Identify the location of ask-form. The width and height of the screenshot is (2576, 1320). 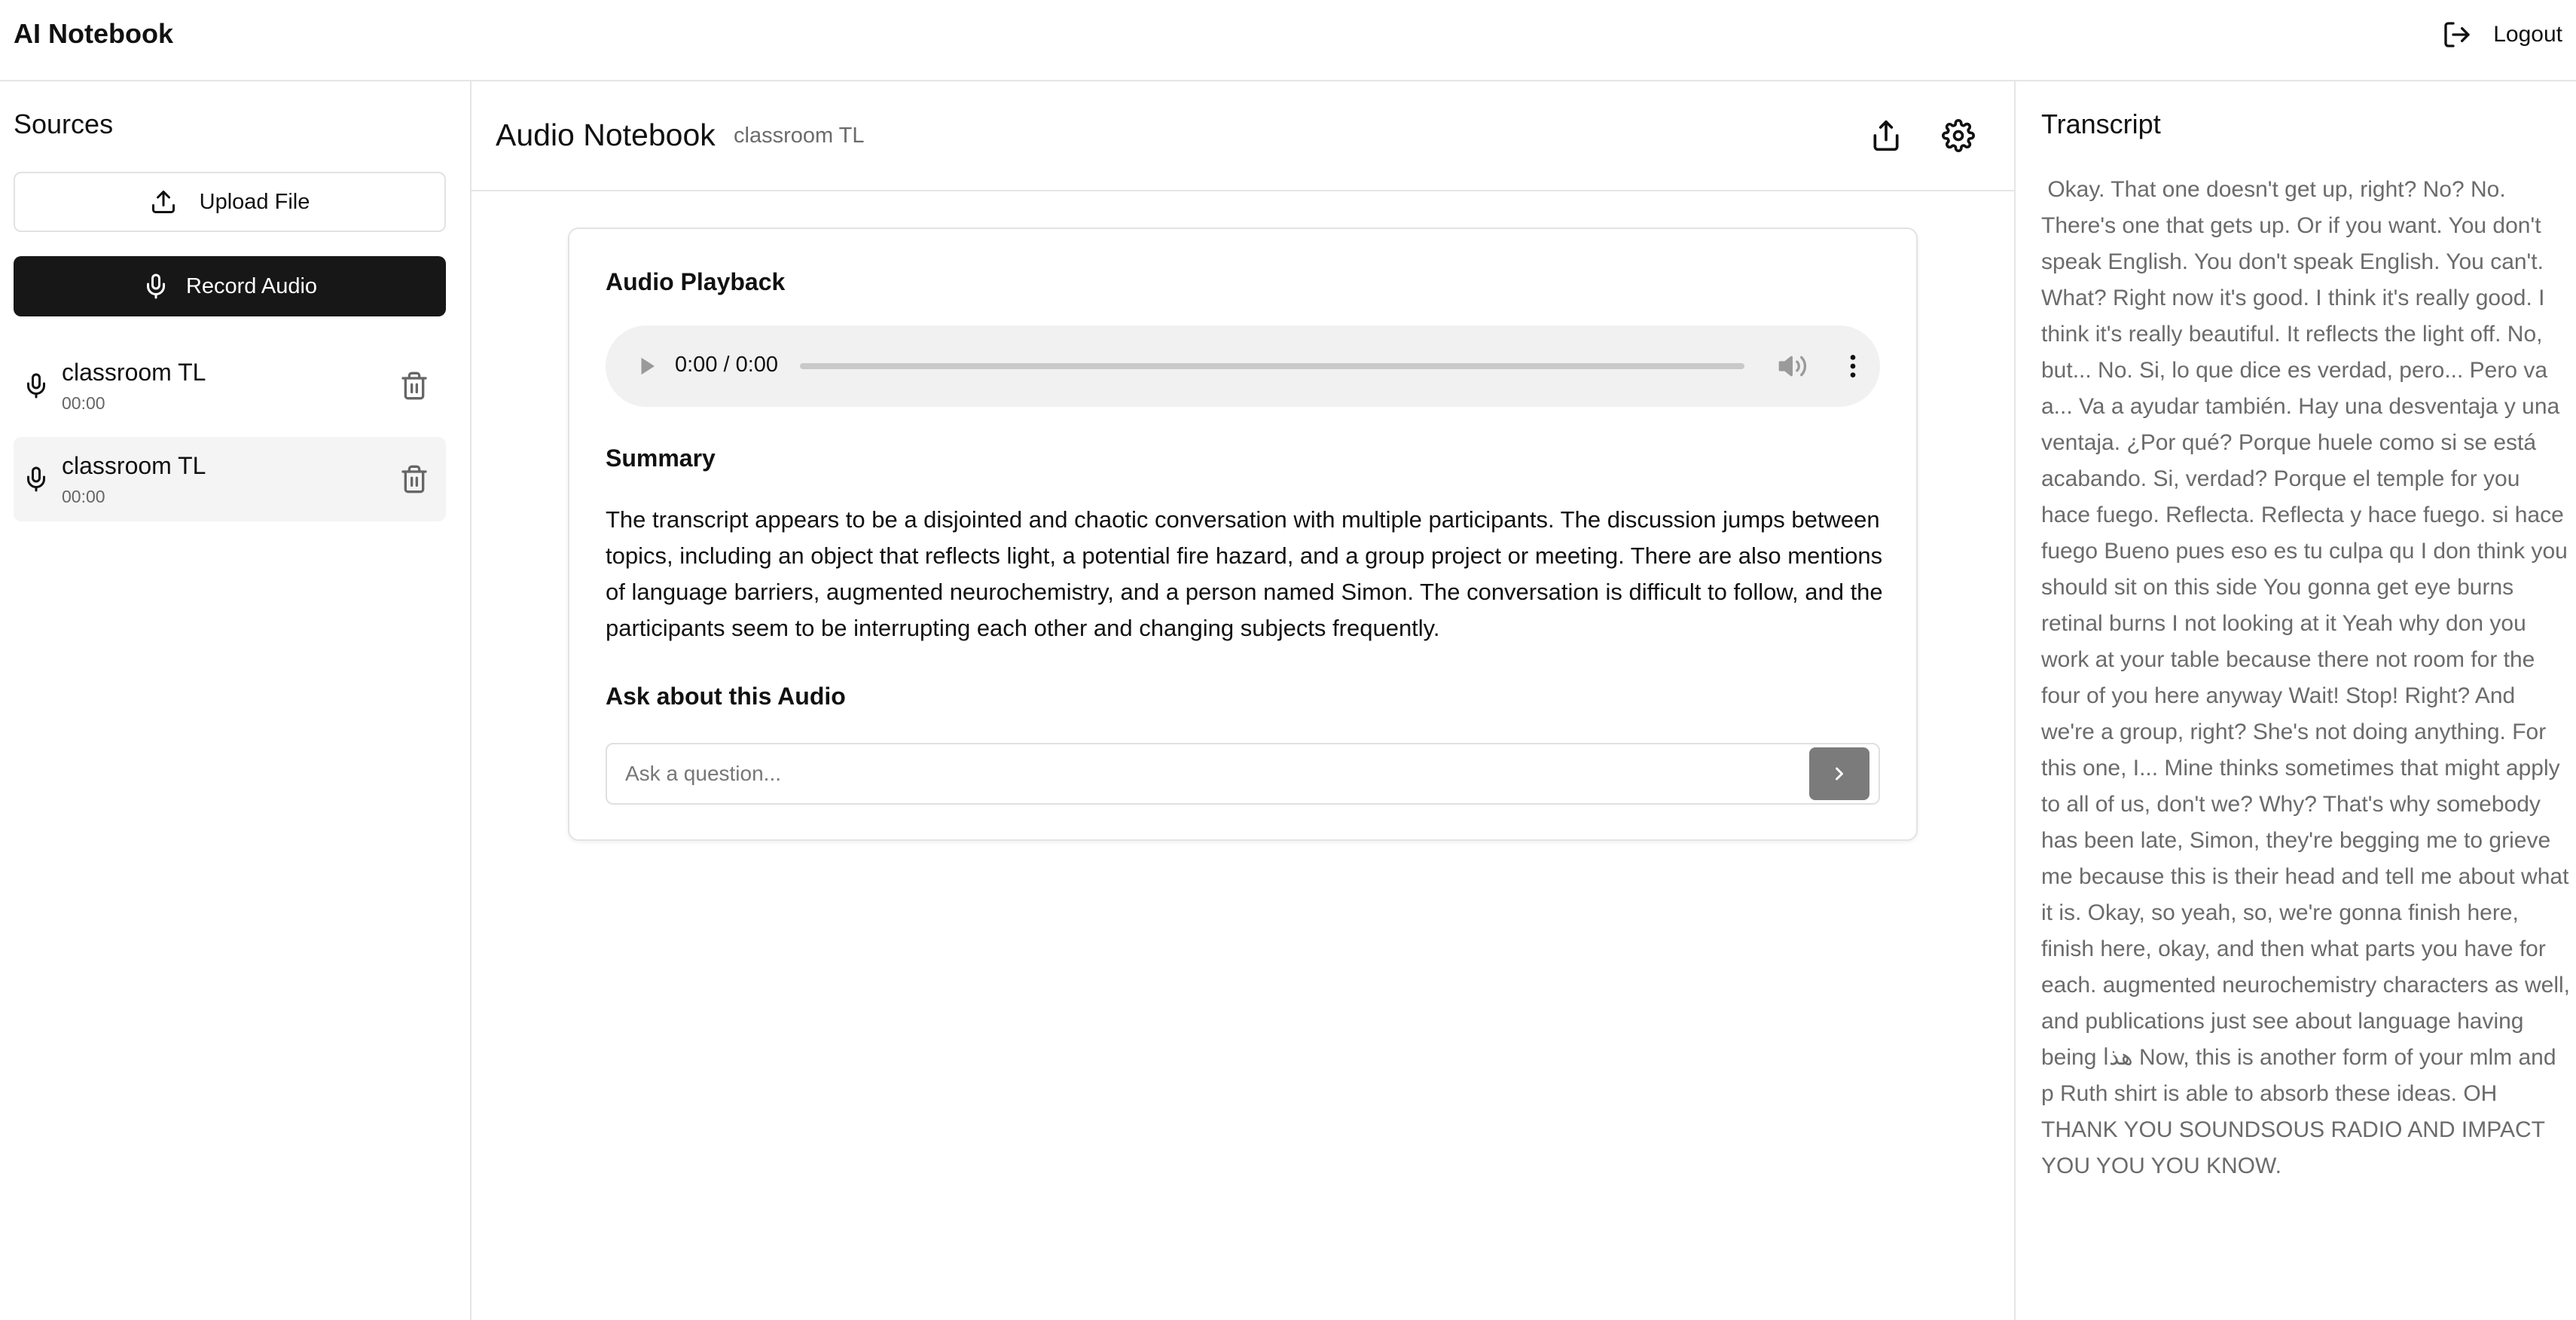
(1243, 774).